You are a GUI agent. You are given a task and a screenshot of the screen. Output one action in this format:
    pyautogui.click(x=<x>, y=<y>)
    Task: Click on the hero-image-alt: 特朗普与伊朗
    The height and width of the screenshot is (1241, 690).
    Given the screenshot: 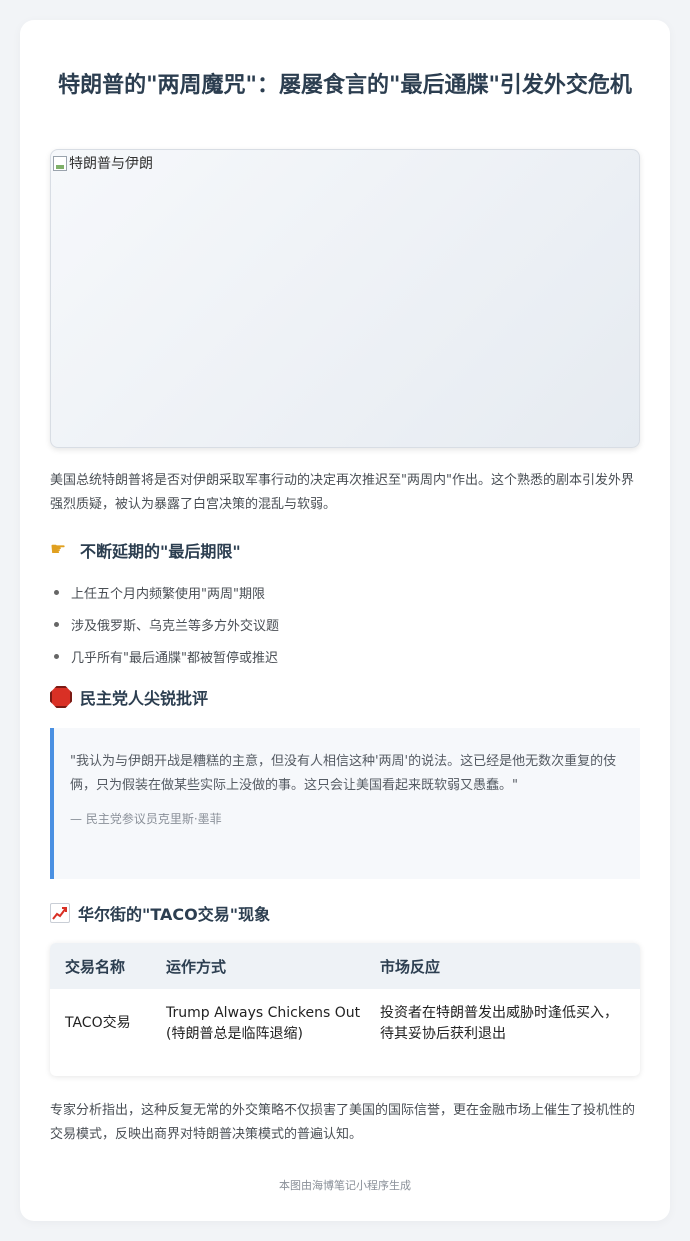 What is the action you would take?
    pyautogui.click(x=103, y=163)
    